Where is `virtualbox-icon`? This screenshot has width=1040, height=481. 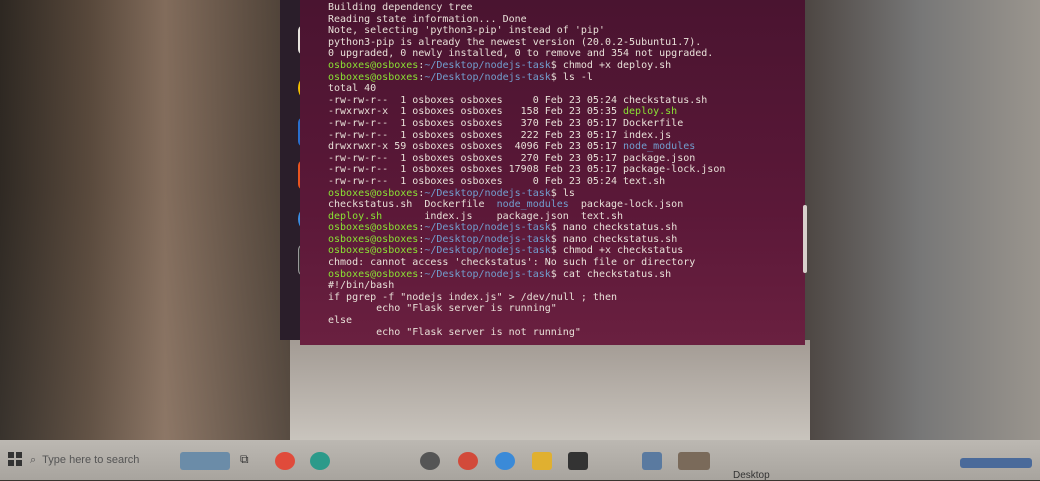 virtualbox-icon is located at coordinates (652, 461).